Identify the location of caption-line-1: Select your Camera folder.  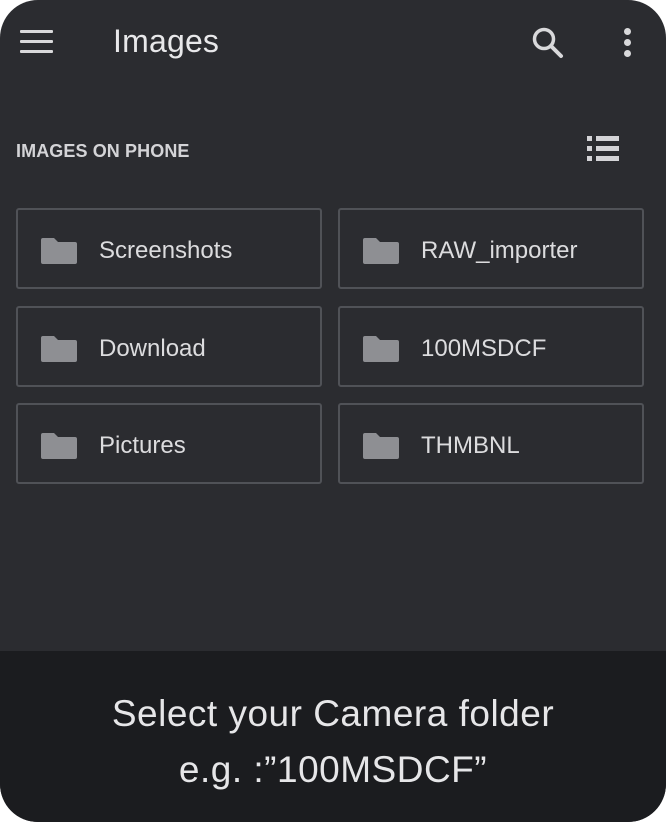
(333, 713).